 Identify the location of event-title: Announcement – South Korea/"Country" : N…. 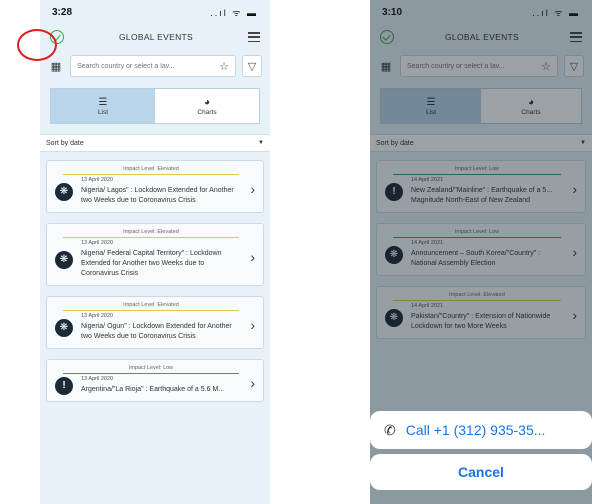
(476, 258).